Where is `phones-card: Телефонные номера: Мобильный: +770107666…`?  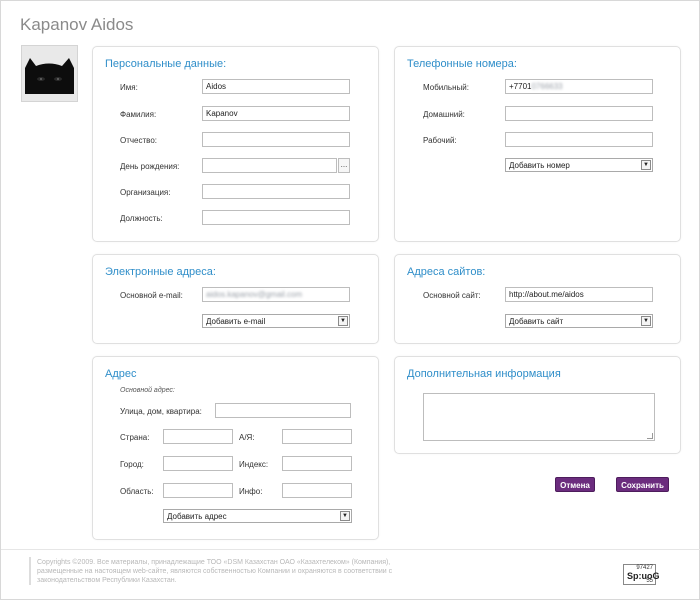 phones-card: Телефонные номера: Мобильный: +770107666… is located at coordinates (537, 144).